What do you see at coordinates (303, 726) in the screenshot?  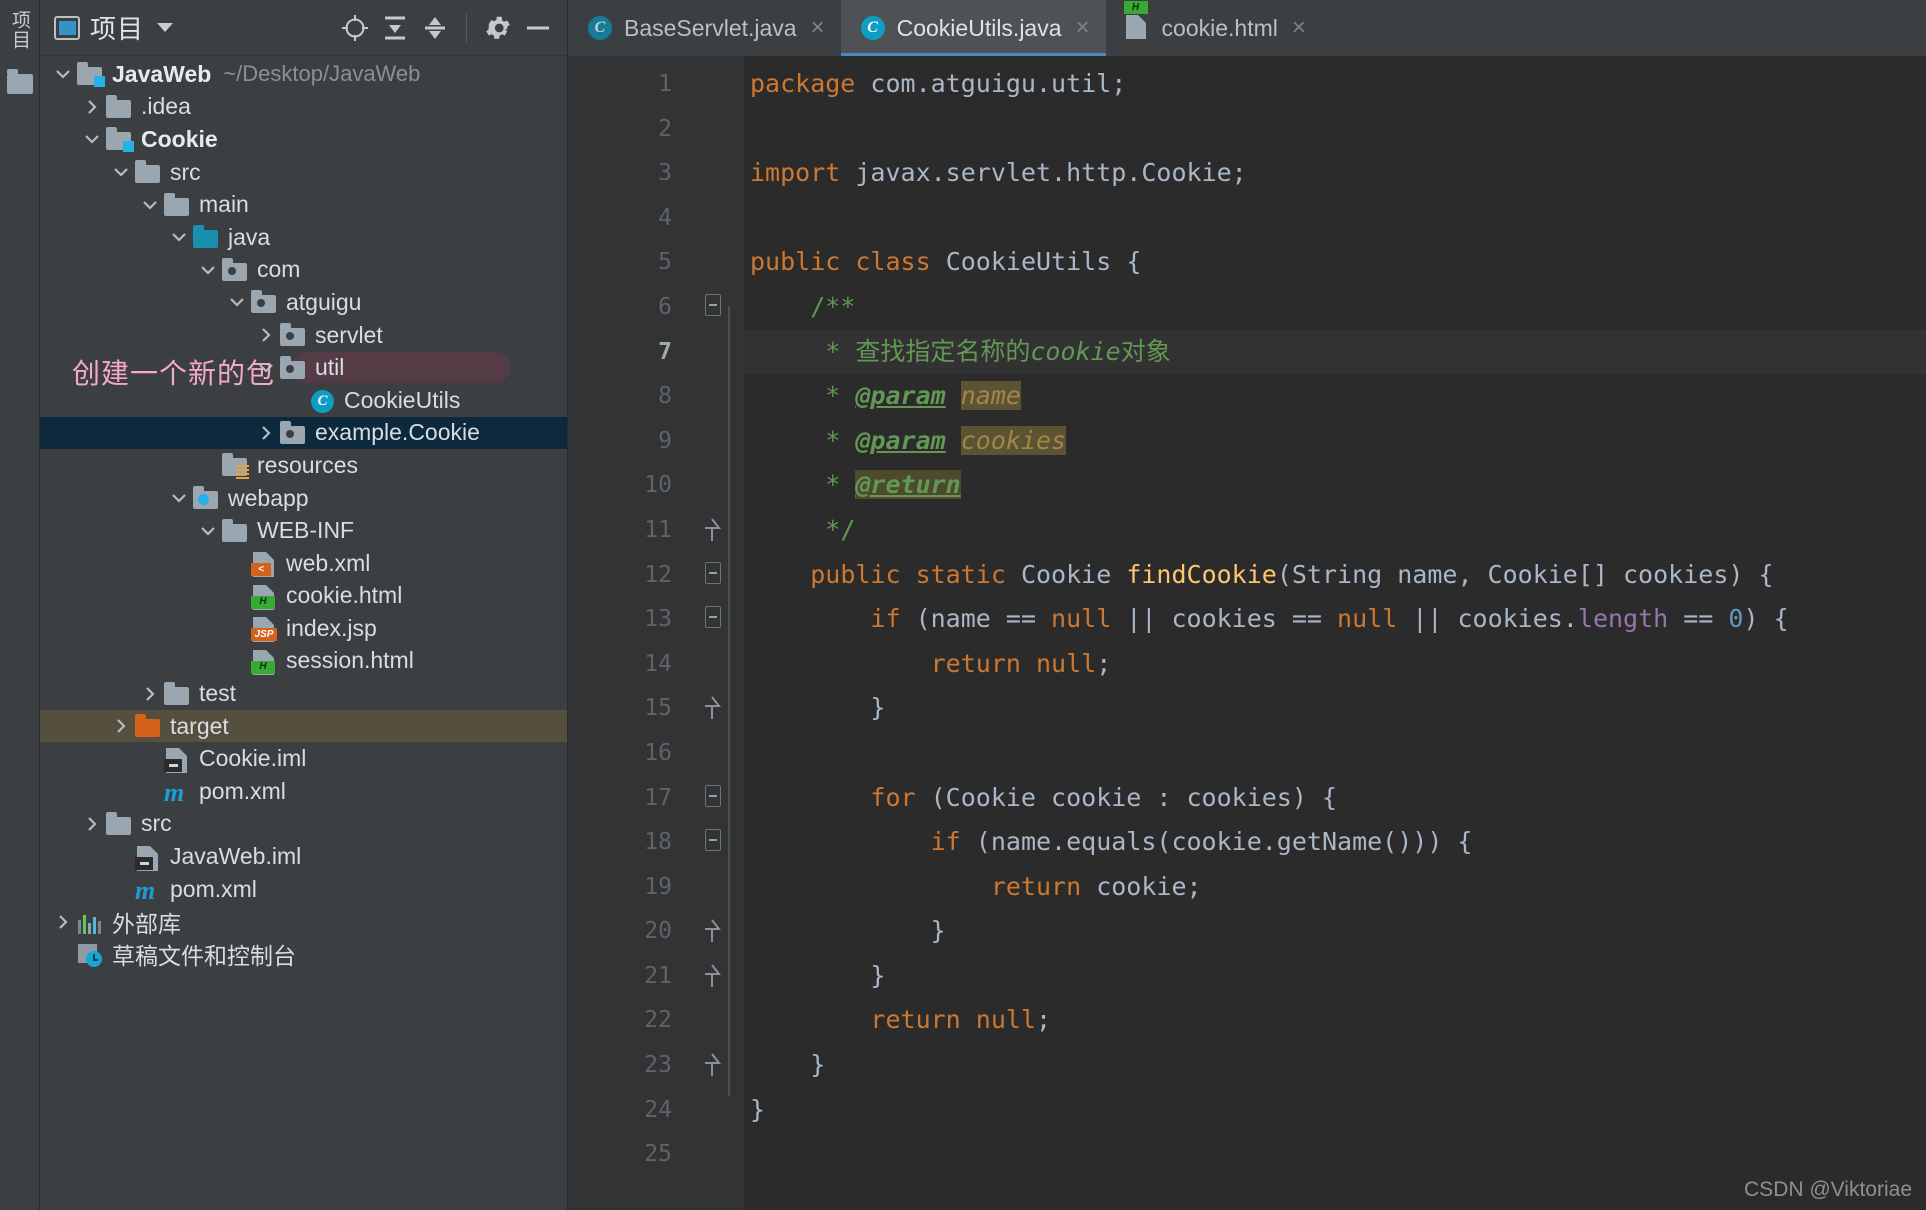 I see `tree-item-target: target` at bounding box center [303, 726].